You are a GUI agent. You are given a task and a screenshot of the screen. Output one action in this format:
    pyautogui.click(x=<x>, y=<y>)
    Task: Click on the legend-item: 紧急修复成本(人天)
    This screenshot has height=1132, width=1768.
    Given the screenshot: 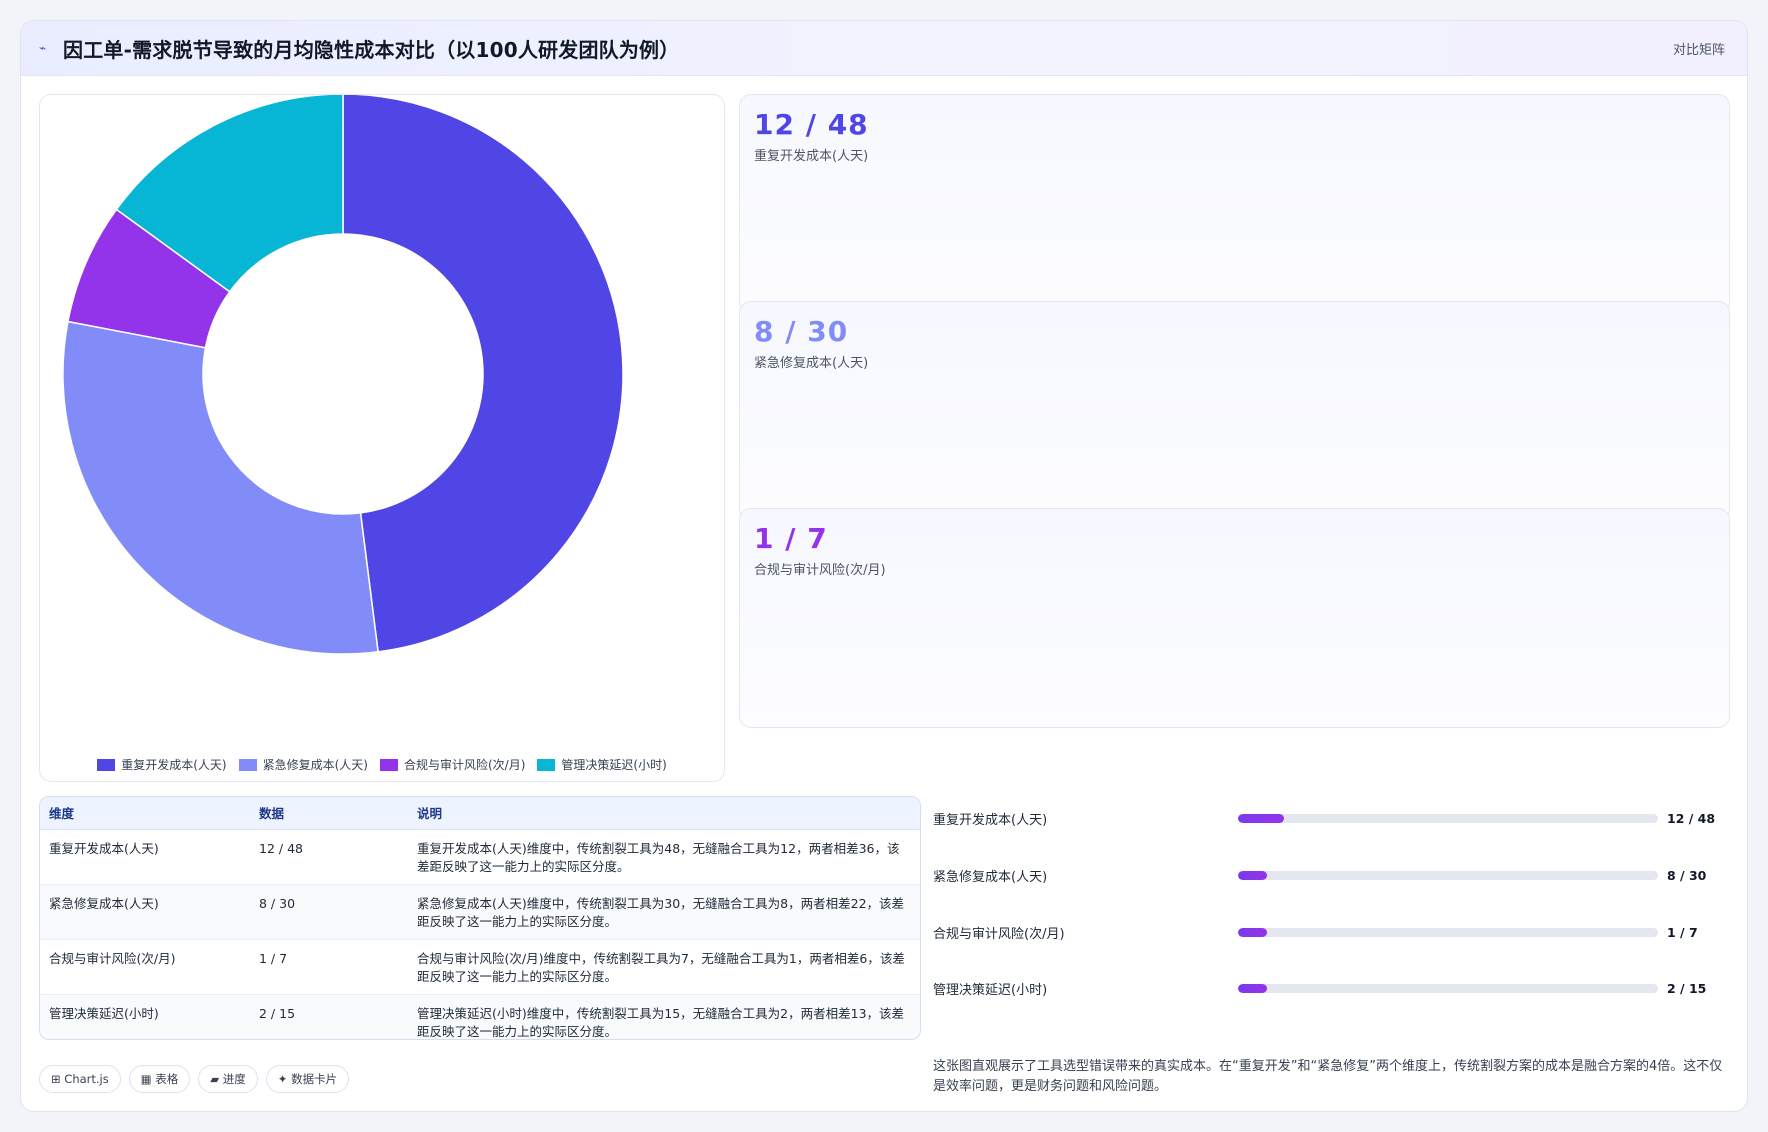 What is the action you would take?
    pyautogui.click(x=303, y=764)
    